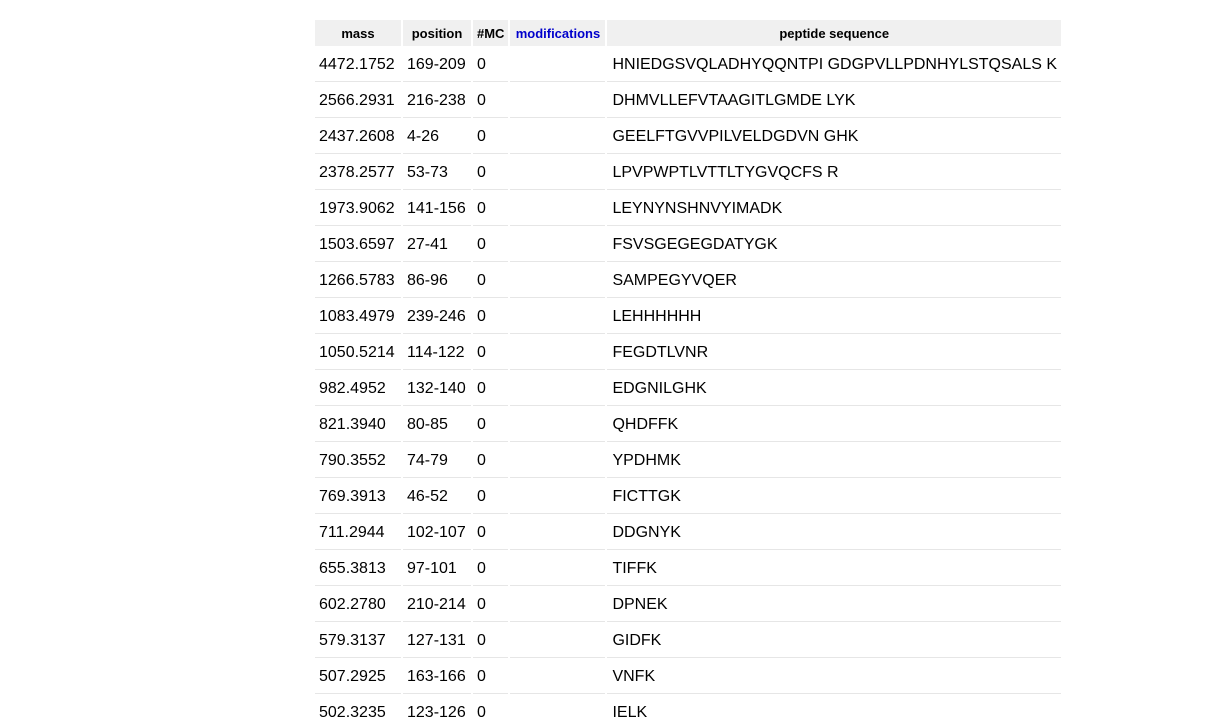 Image resolution: width=1232 pixels, height=725 pixels. I want to click on modifications-link: modifications, so click(558, 33).